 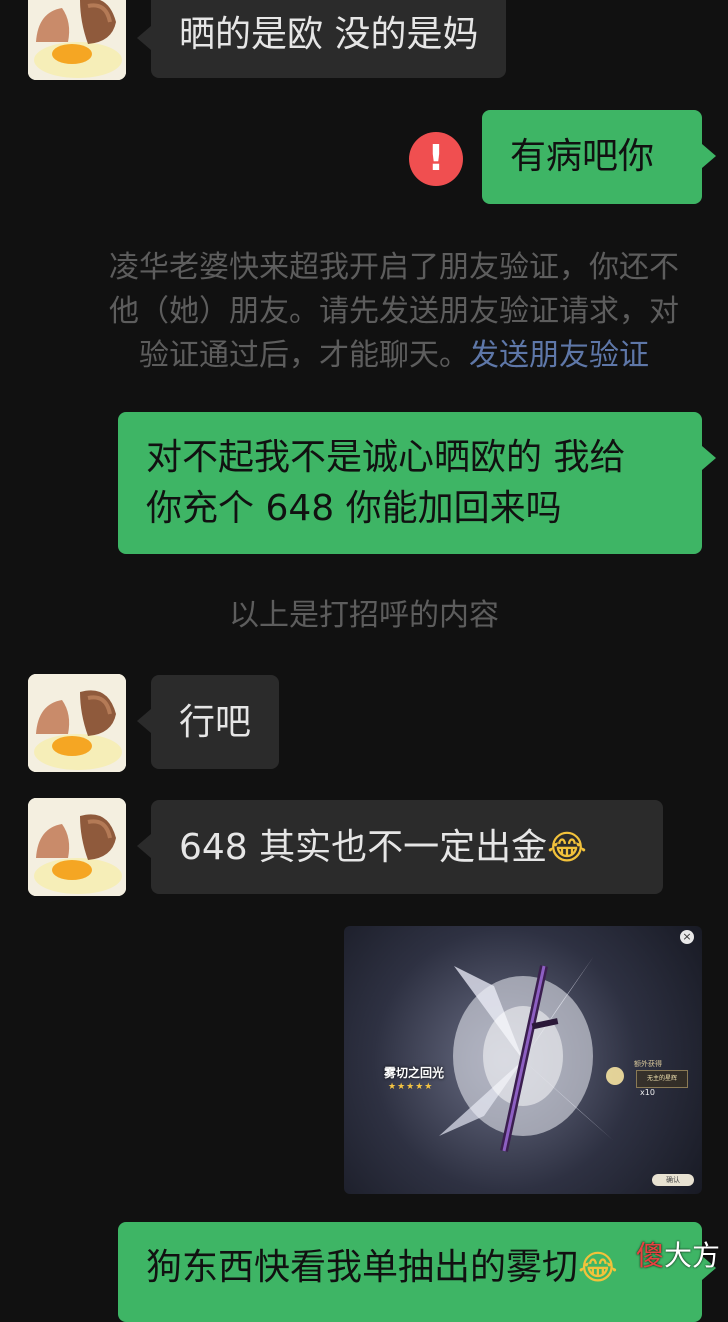 I want to click on message-text: 你充个 648 你能加回来吗, so click(x=354, y=508).